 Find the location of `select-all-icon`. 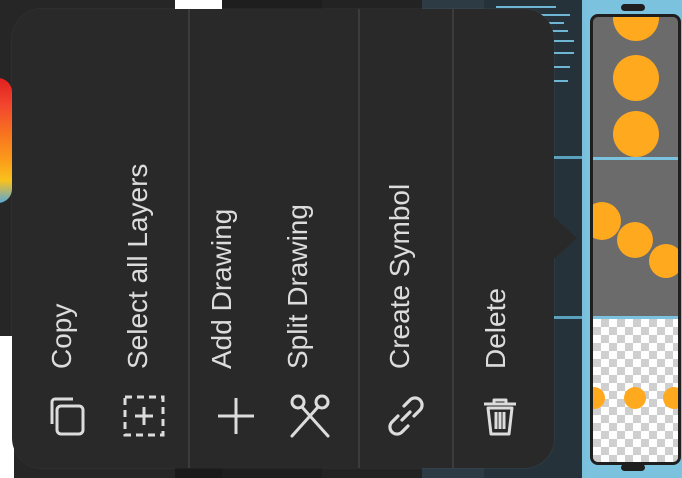

select-all-icon is located at coordinates (144, 416).